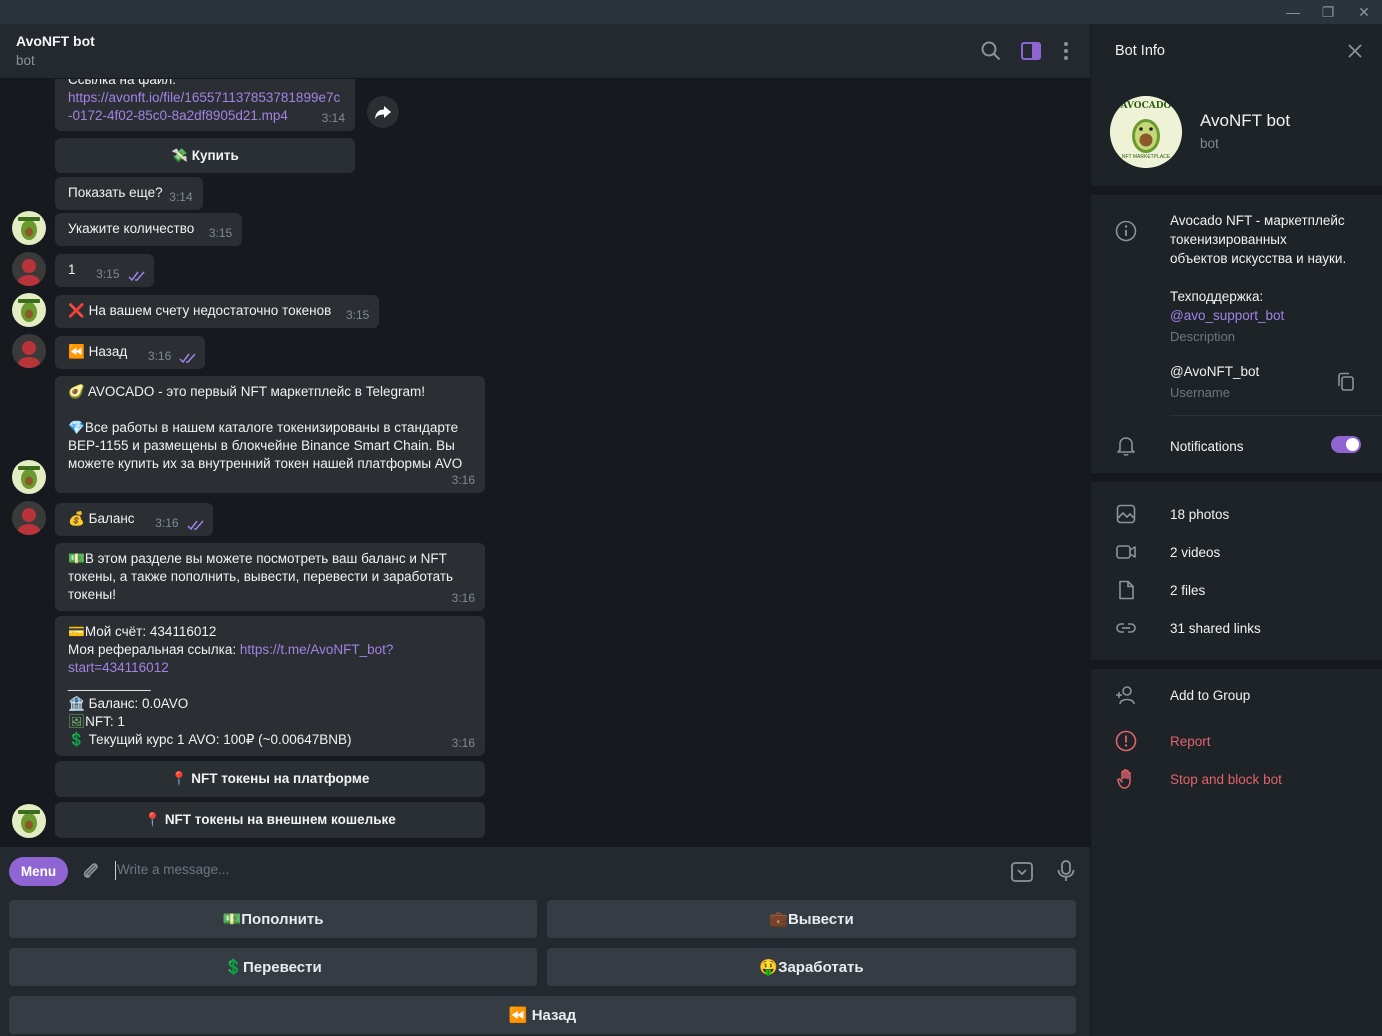 The width and height of the screenshot is (1382, 1036). Describe the element at coordinates (1226, 779) in the screenshot. I see `stop-block-bot-button: Stop and block bot` at that location.